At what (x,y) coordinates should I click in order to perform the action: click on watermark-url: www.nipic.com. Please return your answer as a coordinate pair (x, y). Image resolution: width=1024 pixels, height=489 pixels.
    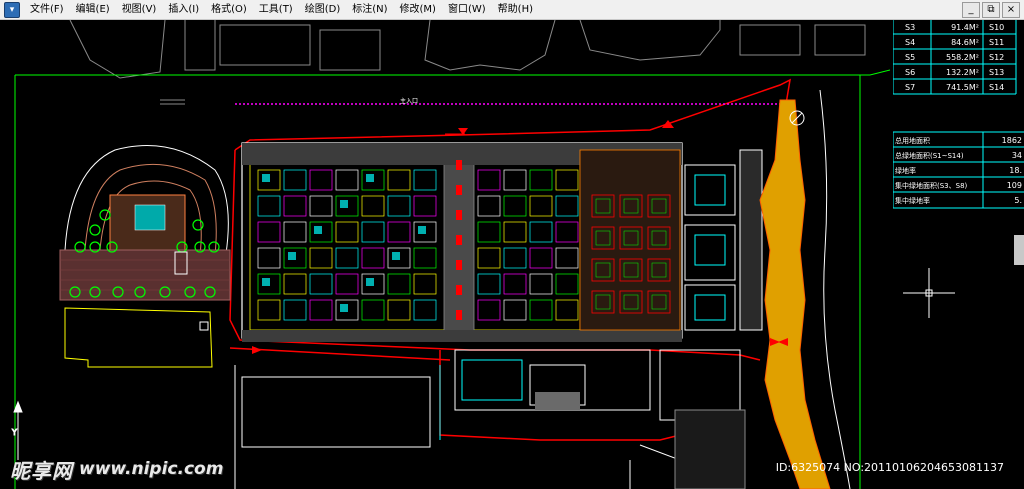
    Looking at the image, I should click on (151, 469).